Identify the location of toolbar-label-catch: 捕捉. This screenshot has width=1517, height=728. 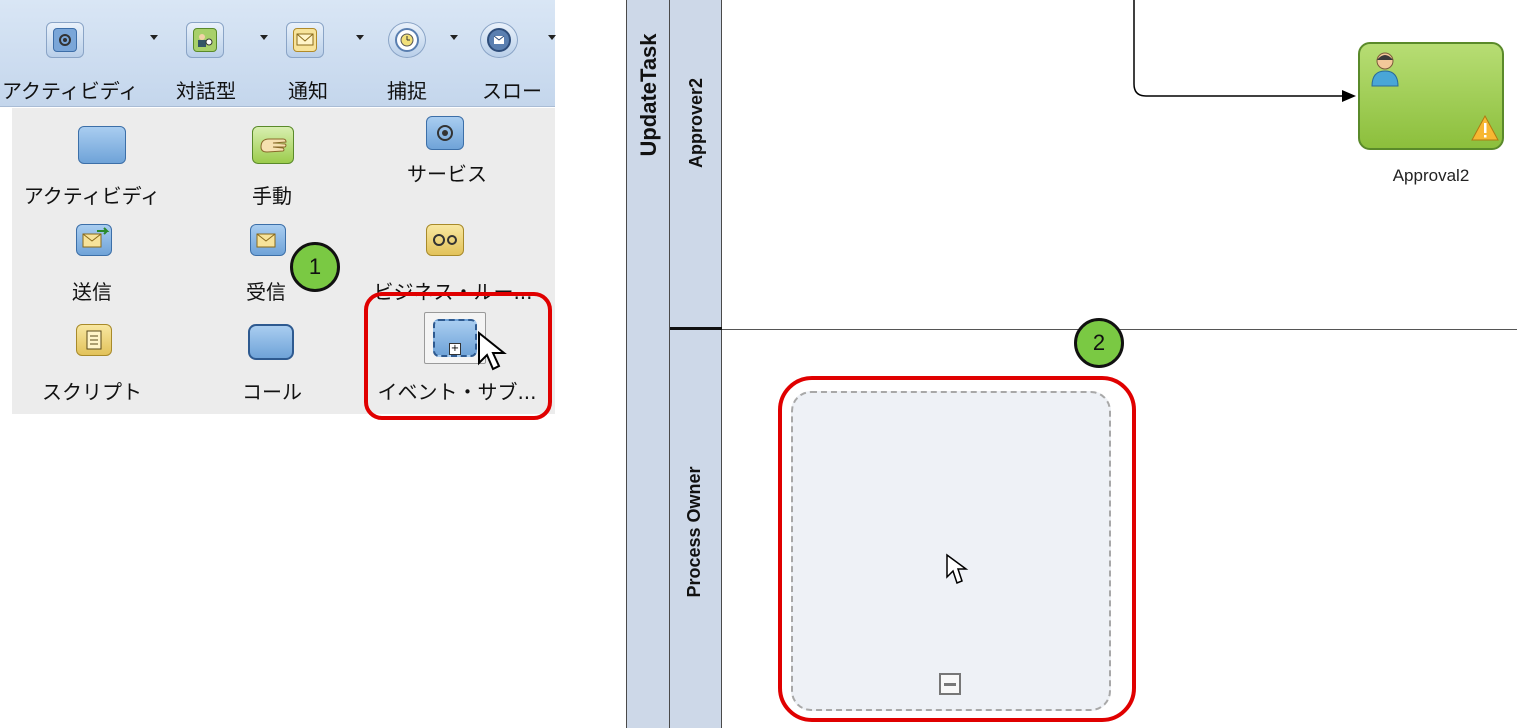
(407, 89).